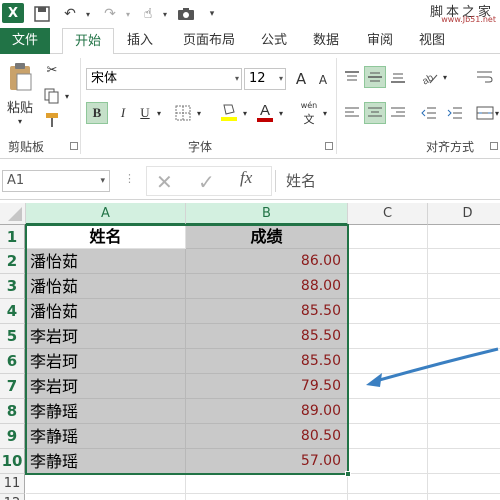  I want to click on cell-d10, so click(464, 461).